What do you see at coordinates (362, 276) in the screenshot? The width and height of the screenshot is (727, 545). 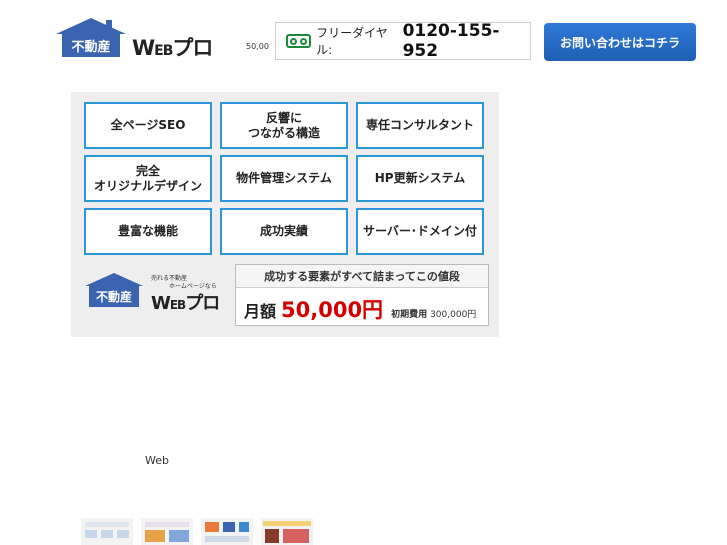 I see `price-headline: 成功する要素がすべて詰まってこの値段` at bounding box center [362, 276].